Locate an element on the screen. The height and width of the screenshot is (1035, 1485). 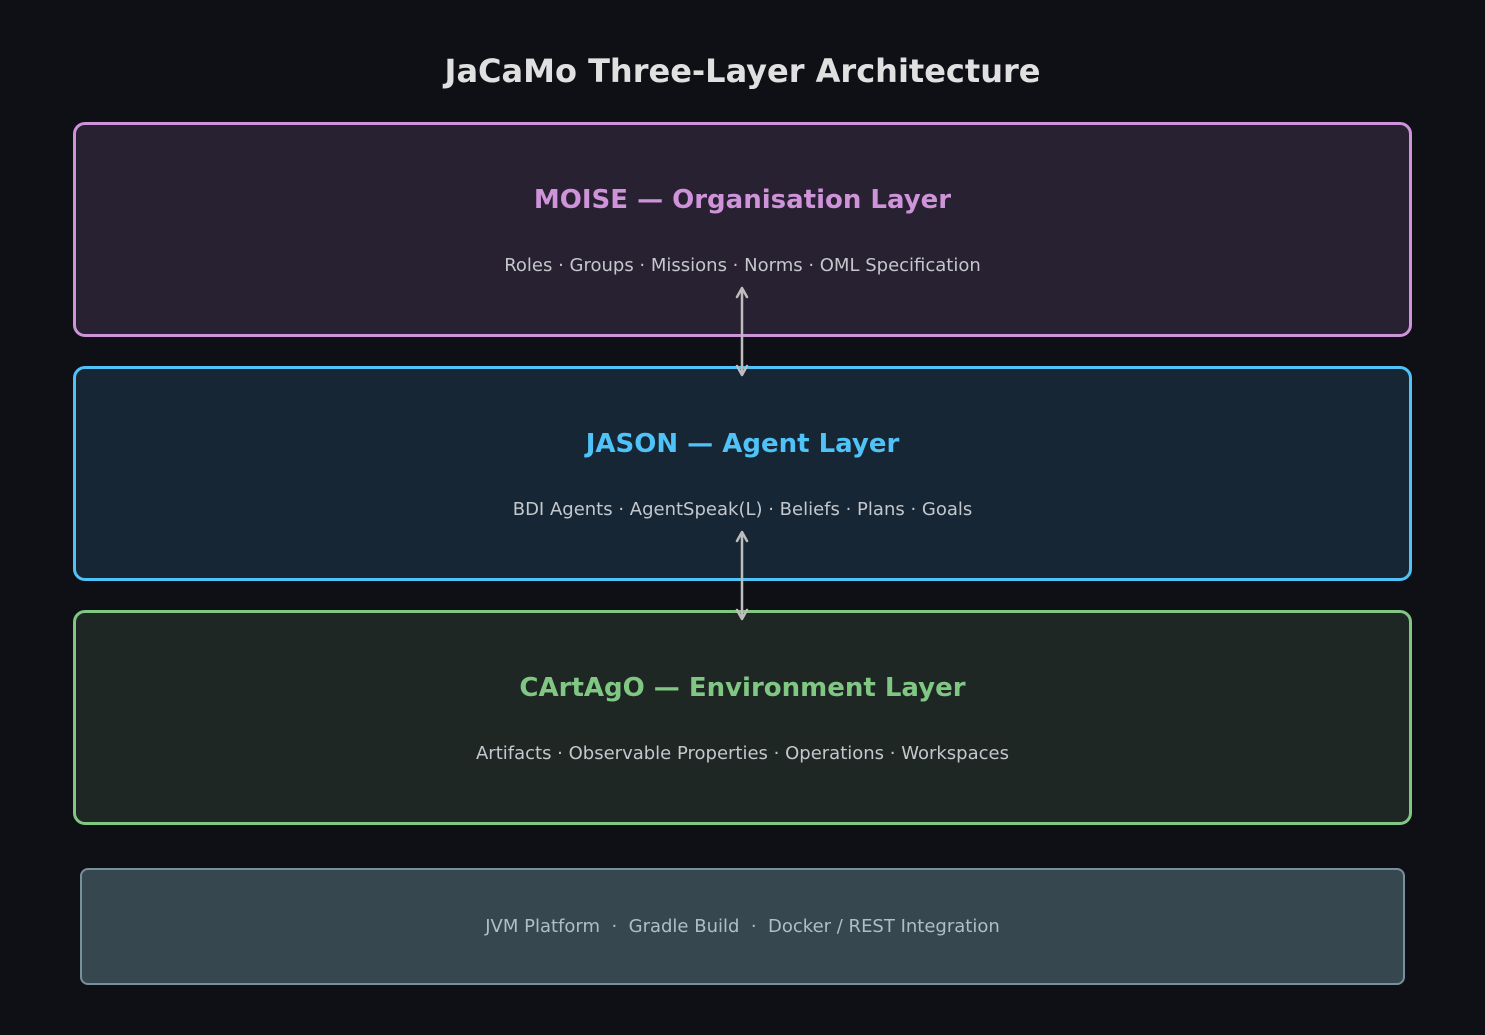
jason-layer-title: JASON — Agent Layer is located at coordinates (742, 444).